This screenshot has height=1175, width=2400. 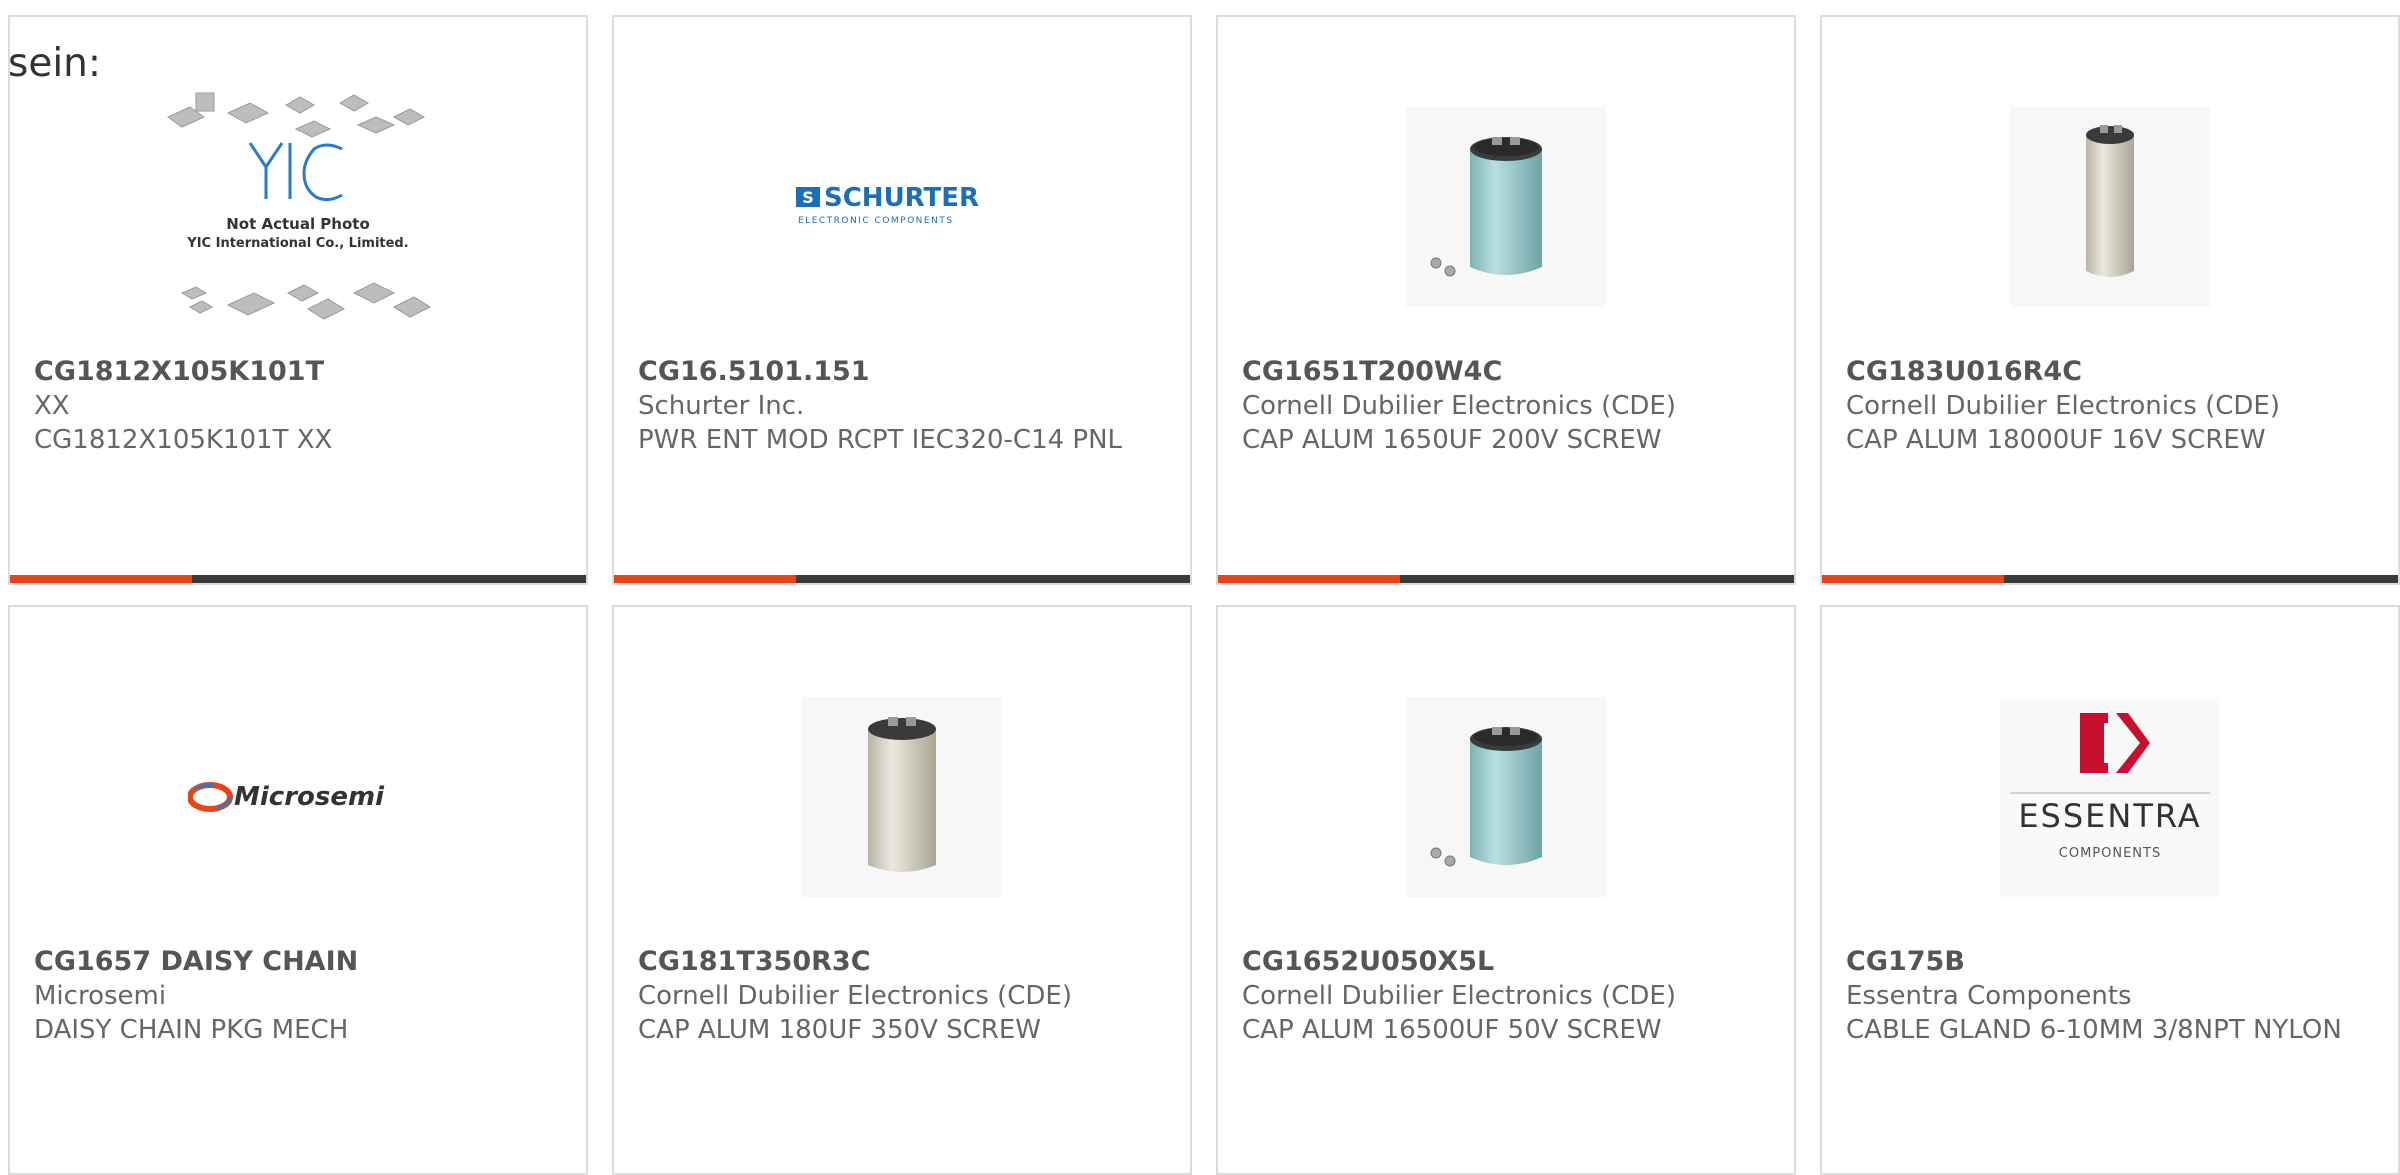 I want to click on part-number: CG183U016R4C, so click(x=2110, y=372).